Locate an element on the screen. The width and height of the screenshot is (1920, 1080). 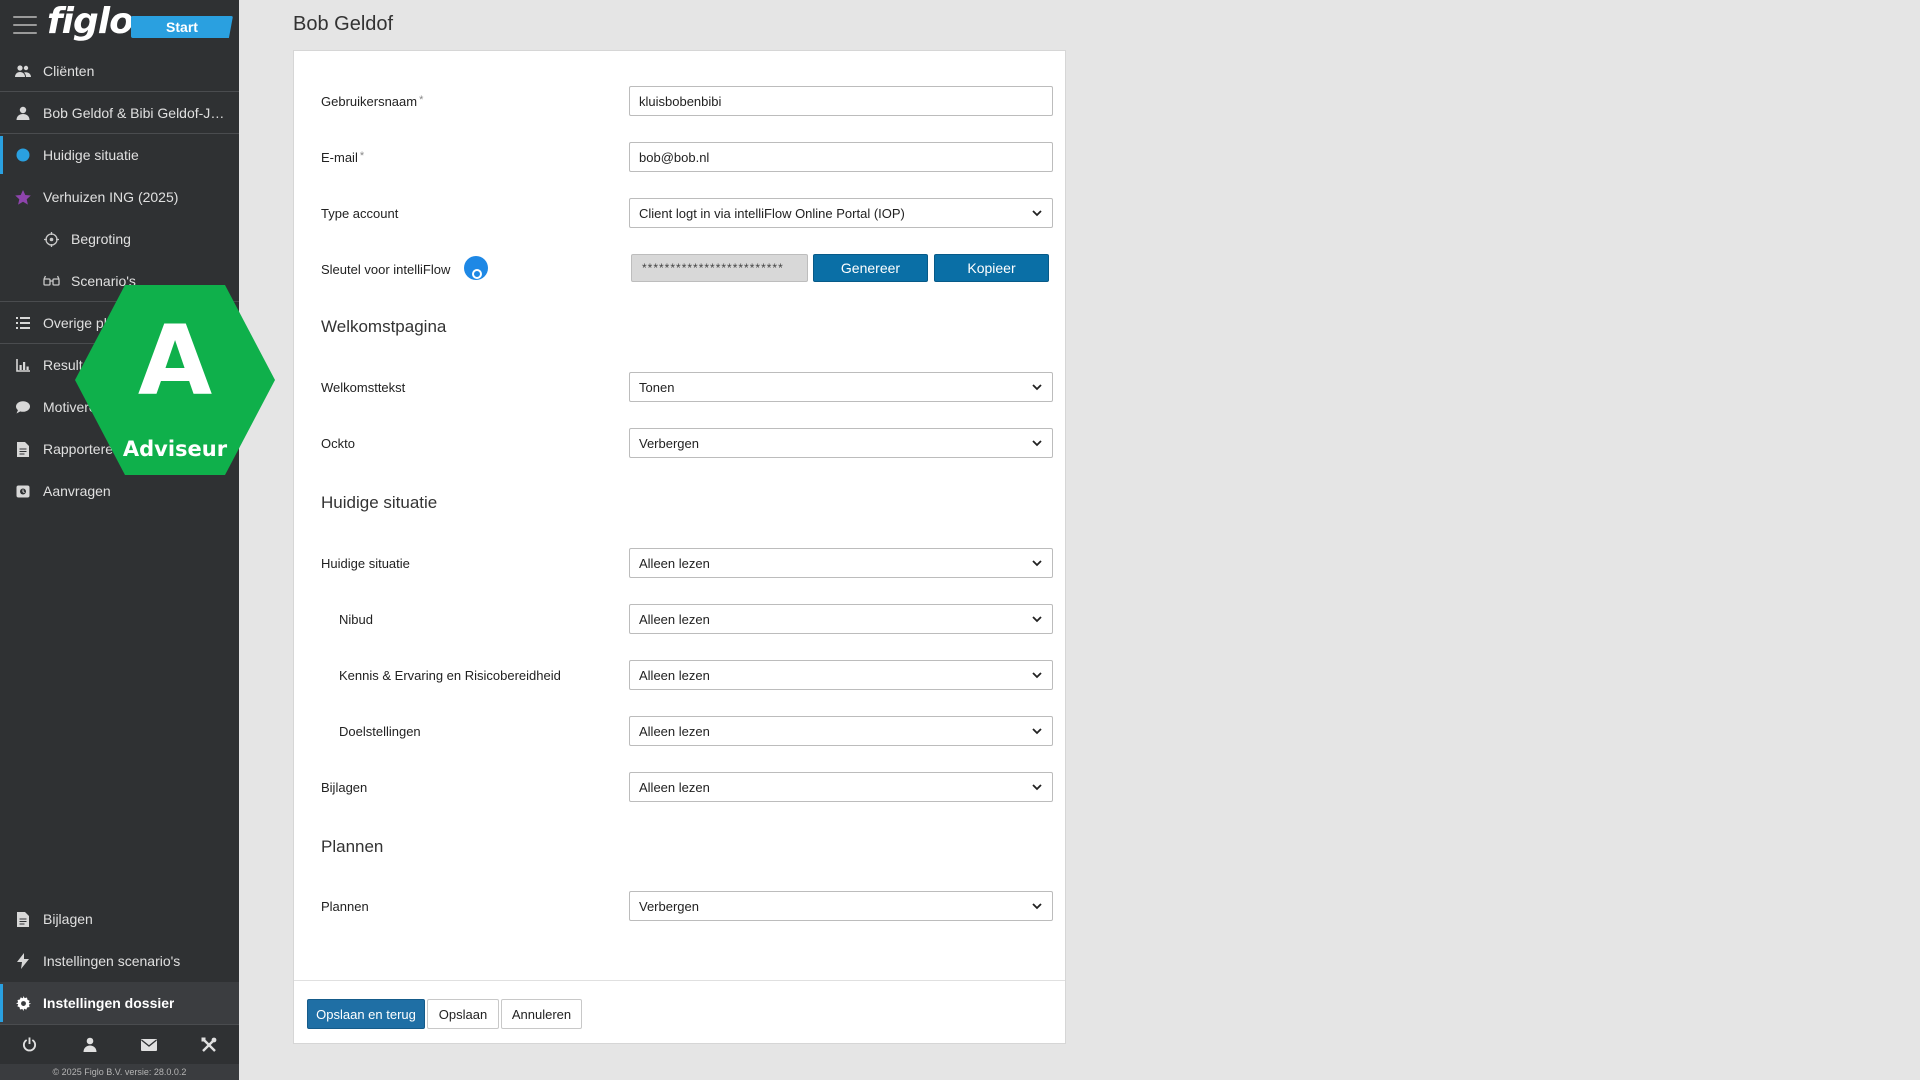
goals-row: Doelstellingen Alleen lezen is located at coordinates (680, 731).